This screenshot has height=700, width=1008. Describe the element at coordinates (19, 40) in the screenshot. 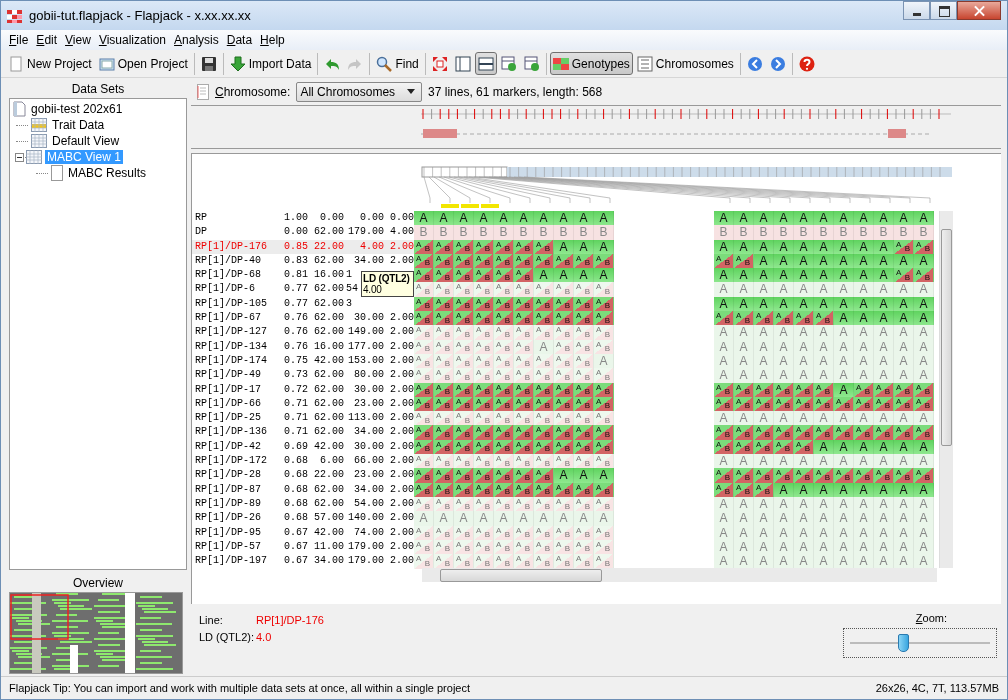

I see `menu-item: File` at that location.